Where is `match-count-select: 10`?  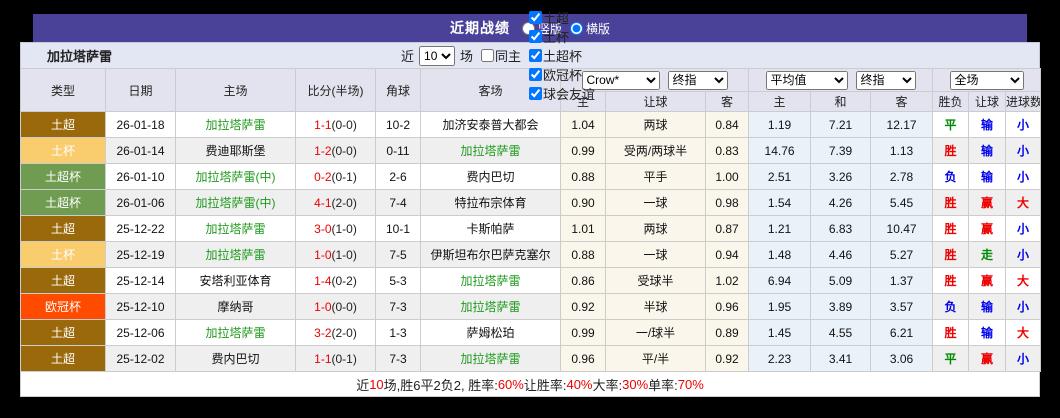
match-count-select: 10 is located at coordinates (437, 55).